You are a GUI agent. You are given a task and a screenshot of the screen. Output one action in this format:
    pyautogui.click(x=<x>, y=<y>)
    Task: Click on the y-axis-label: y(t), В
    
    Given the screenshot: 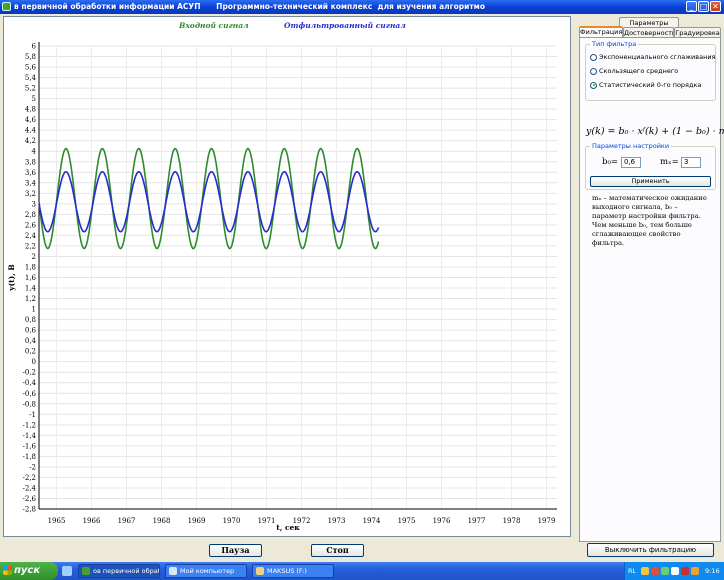 What is the action you would take?
    pyautogui.click(x=11, y=277)
    